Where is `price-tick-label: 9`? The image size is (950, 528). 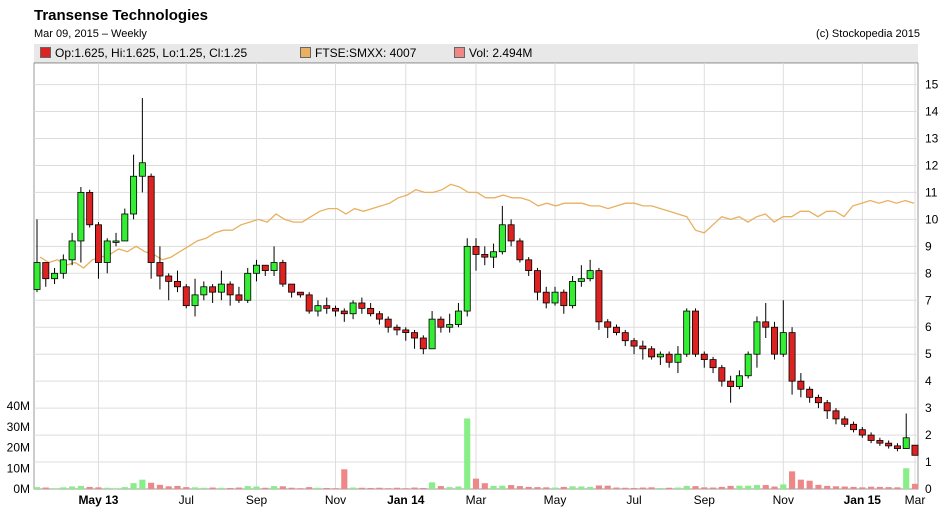
price-tick-label: 9 is located at coordinates (928, 246).